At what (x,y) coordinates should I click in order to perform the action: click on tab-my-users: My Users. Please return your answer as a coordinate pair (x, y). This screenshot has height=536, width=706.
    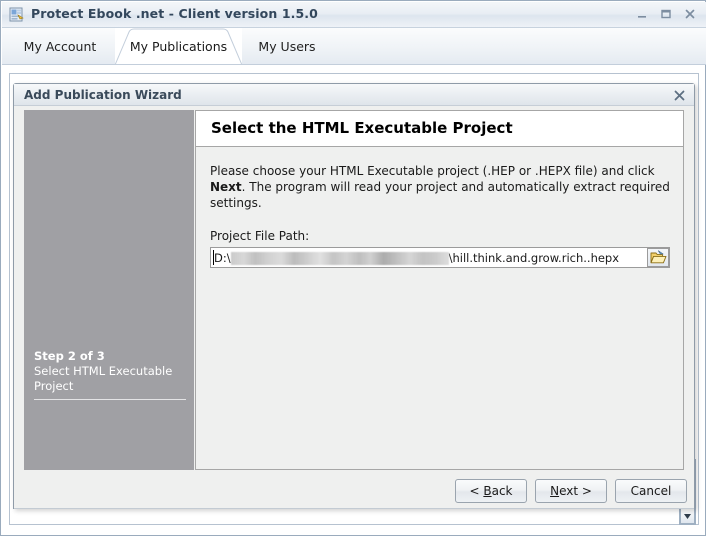
    Looking at the image, I should click on (287, 46).